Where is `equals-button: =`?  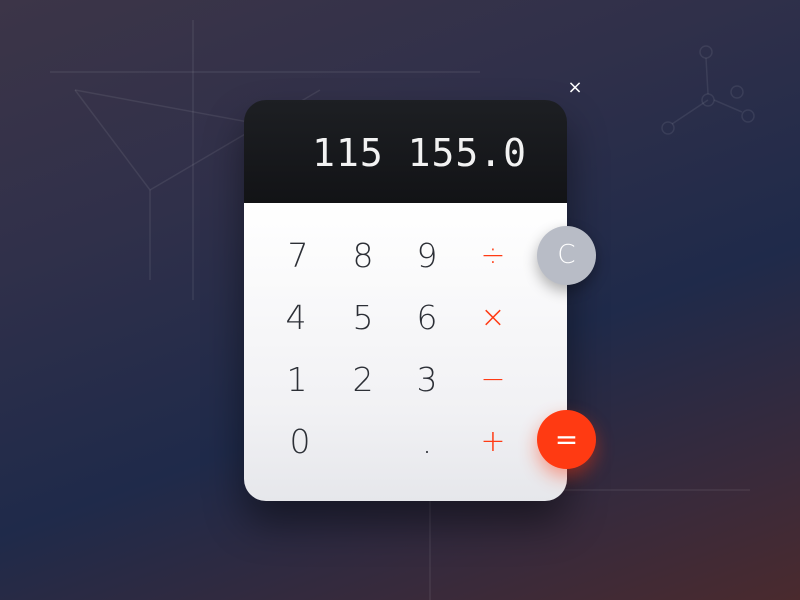 equals-button: = is located at coordinates (566, 439).